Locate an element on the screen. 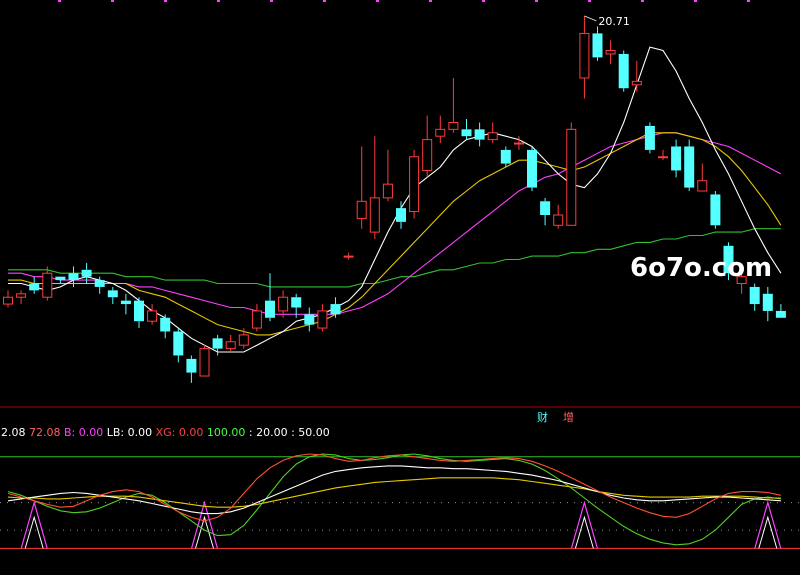 The image size is (800, 575). readout-item: B: 0.00 is located at coordinates (82, 432).